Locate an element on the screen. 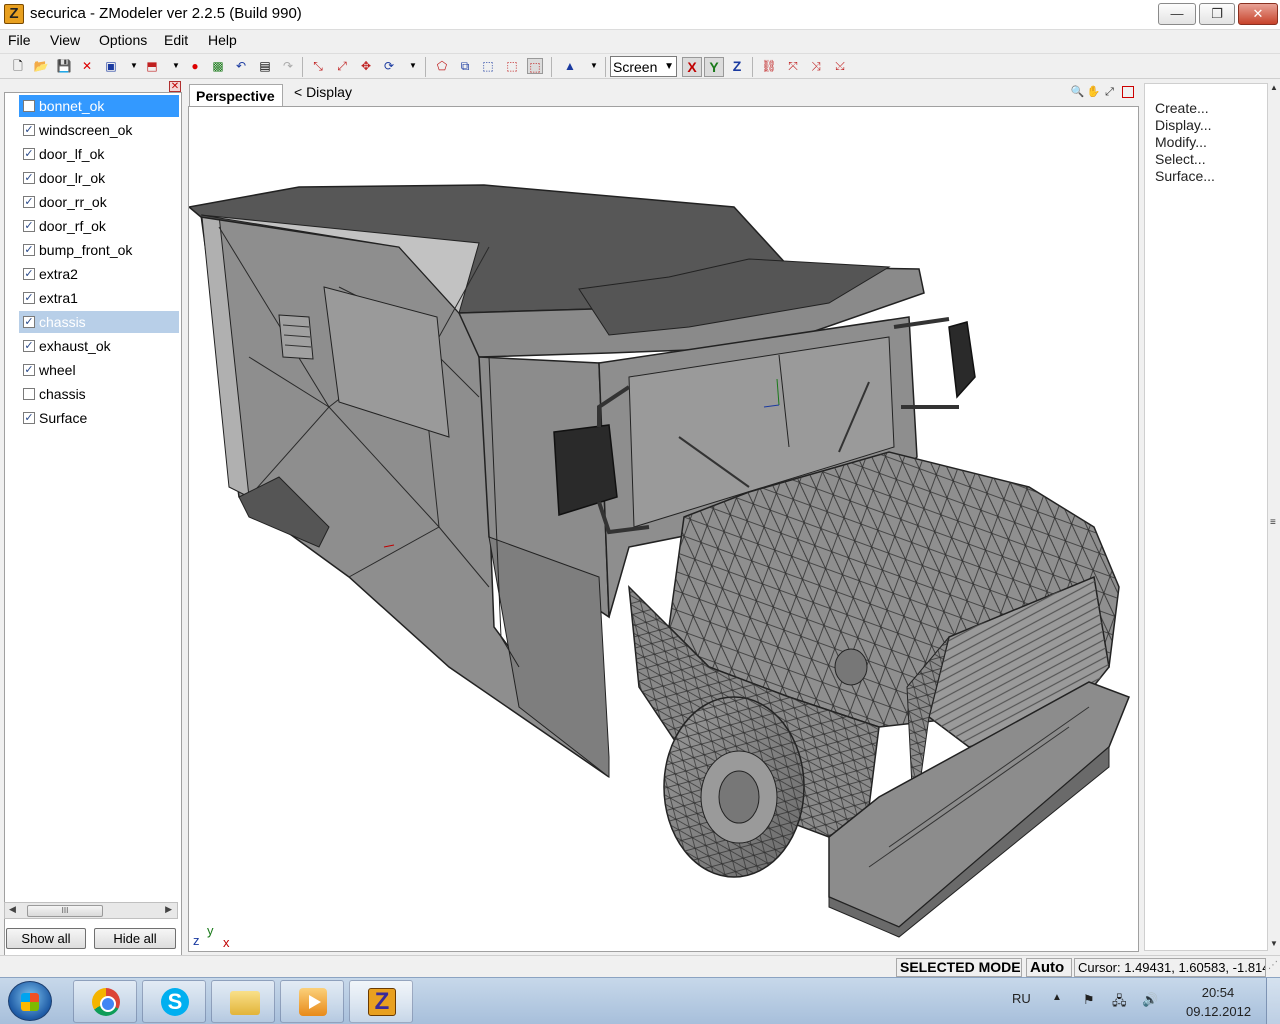  scroll-grip-icon: ≡ is located at coordinates (1273, 522).